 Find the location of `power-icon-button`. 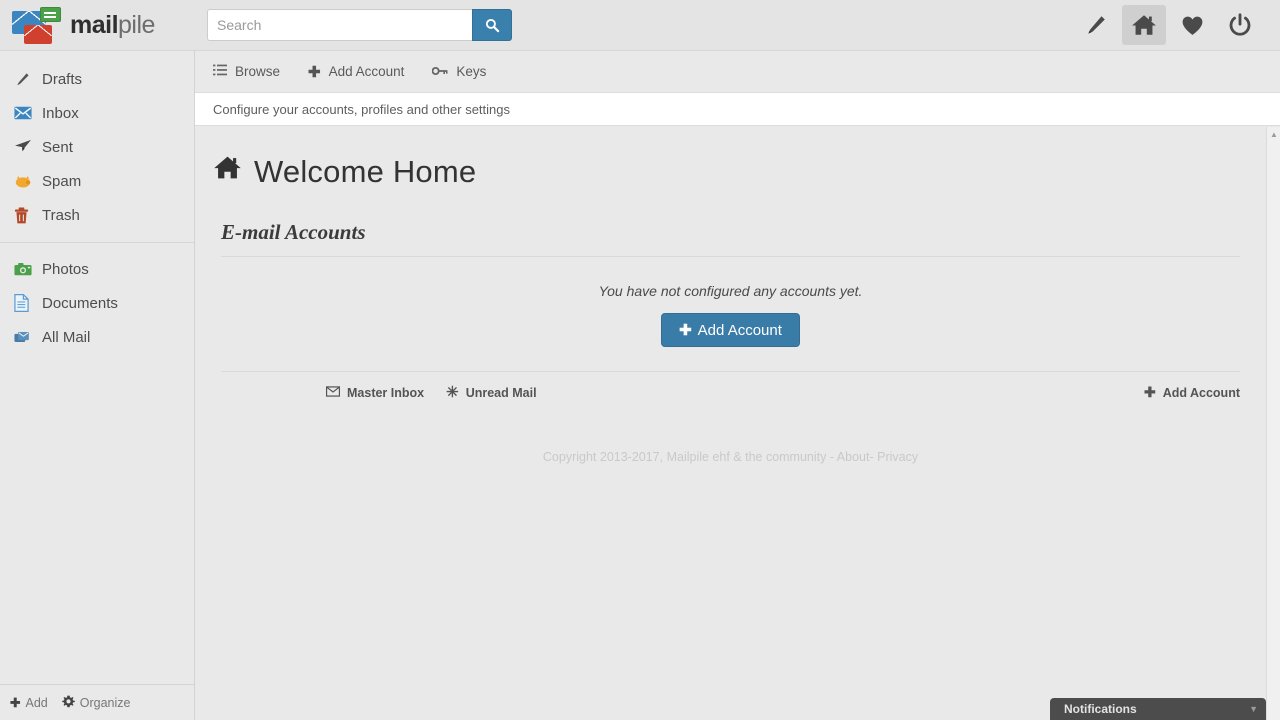

power-icon-button is located at coordinates (1240, 25).